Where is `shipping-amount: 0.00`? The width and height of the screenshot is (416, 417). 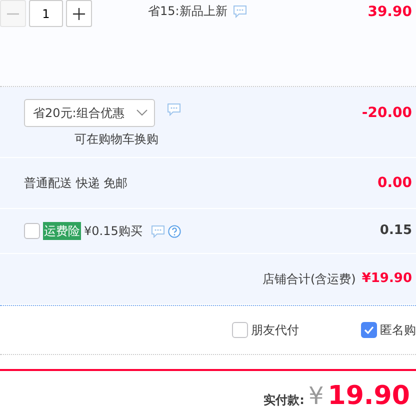 shipping-amount: 0.00 is located at coordinates (394, 183).